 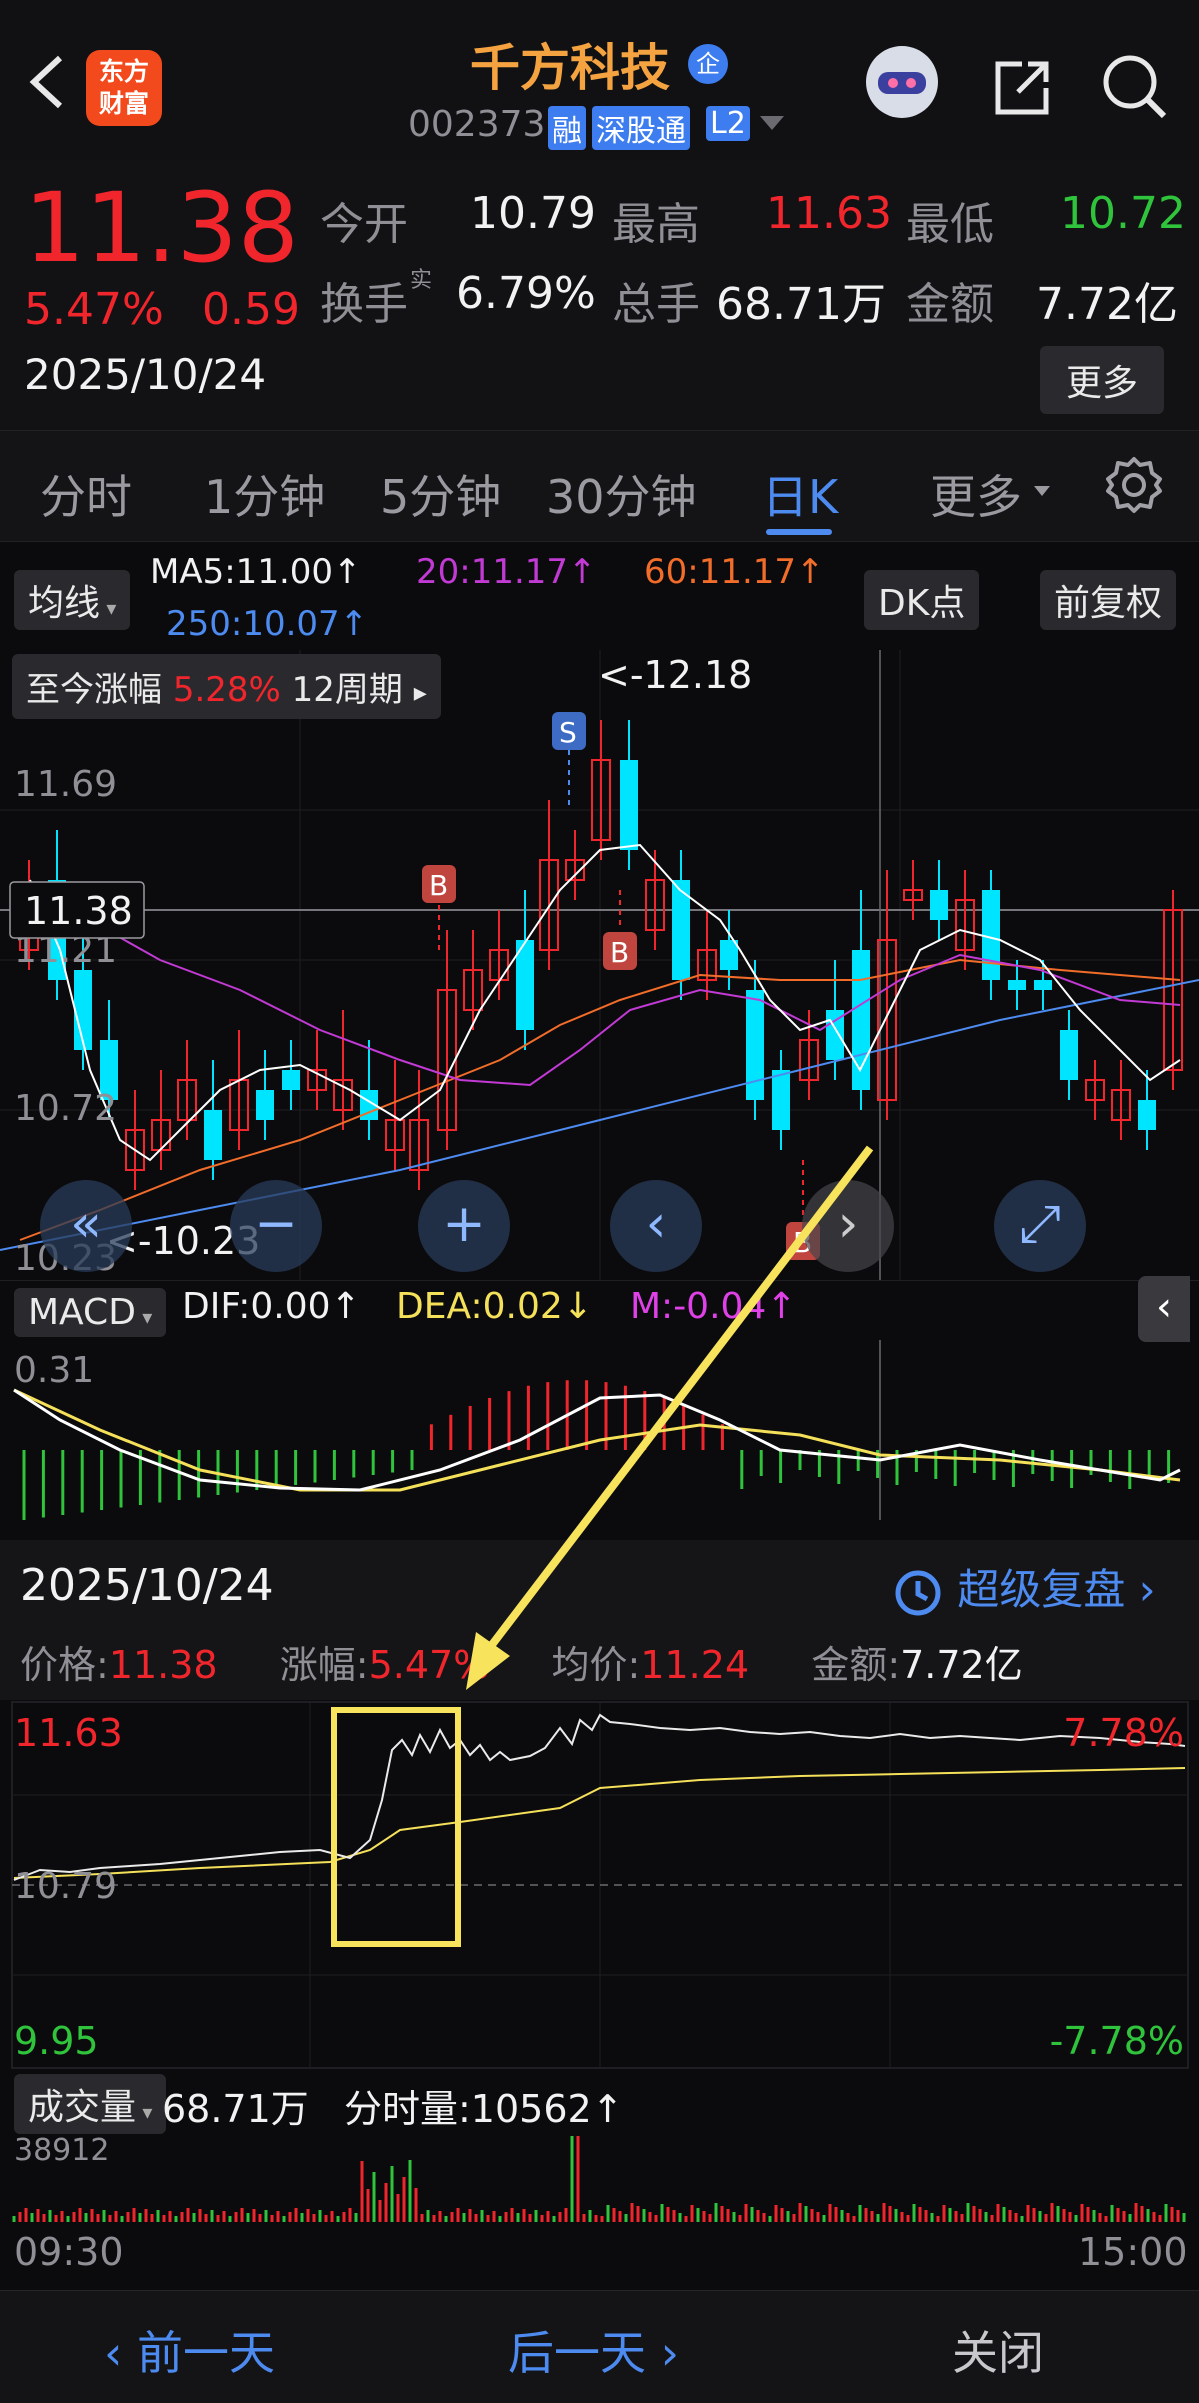 What do you see at coordinates (1164, 1309) in the screenshot?
I see `collapse-panel-icon: ‹` at bounding box center [1164, 1309].